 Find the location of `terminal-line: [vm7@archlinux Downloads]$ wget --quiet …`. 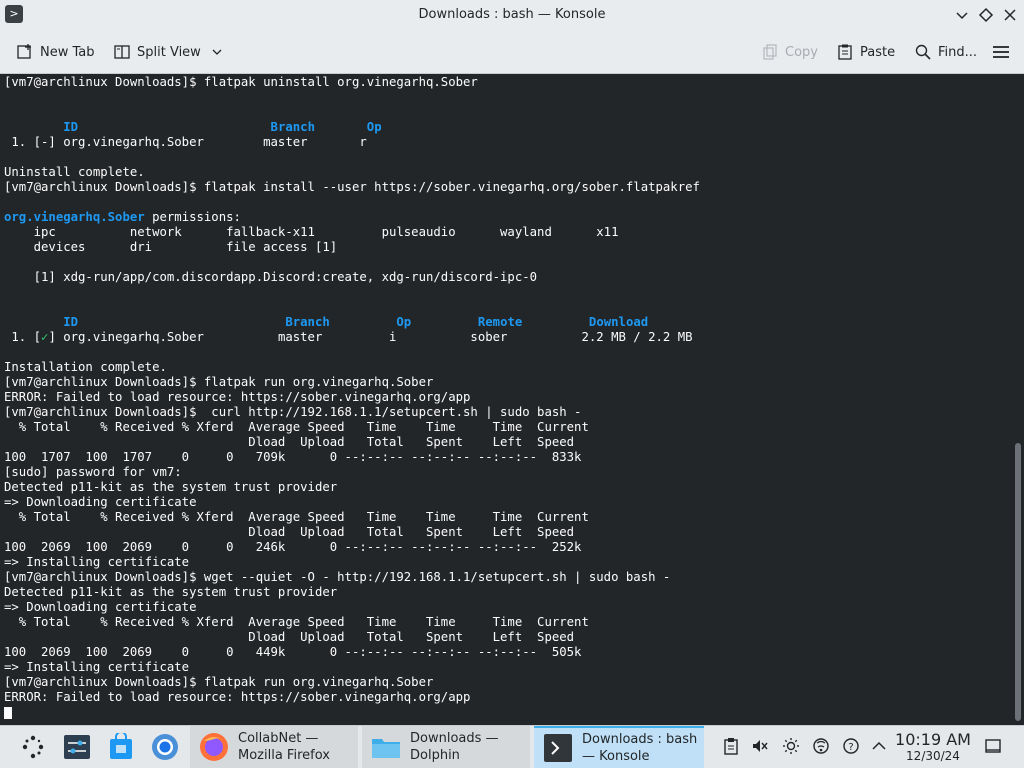

terminal-line: [vm7@archlinux Downloads]$ wget --quiet … is located at coordinates (337, 577).